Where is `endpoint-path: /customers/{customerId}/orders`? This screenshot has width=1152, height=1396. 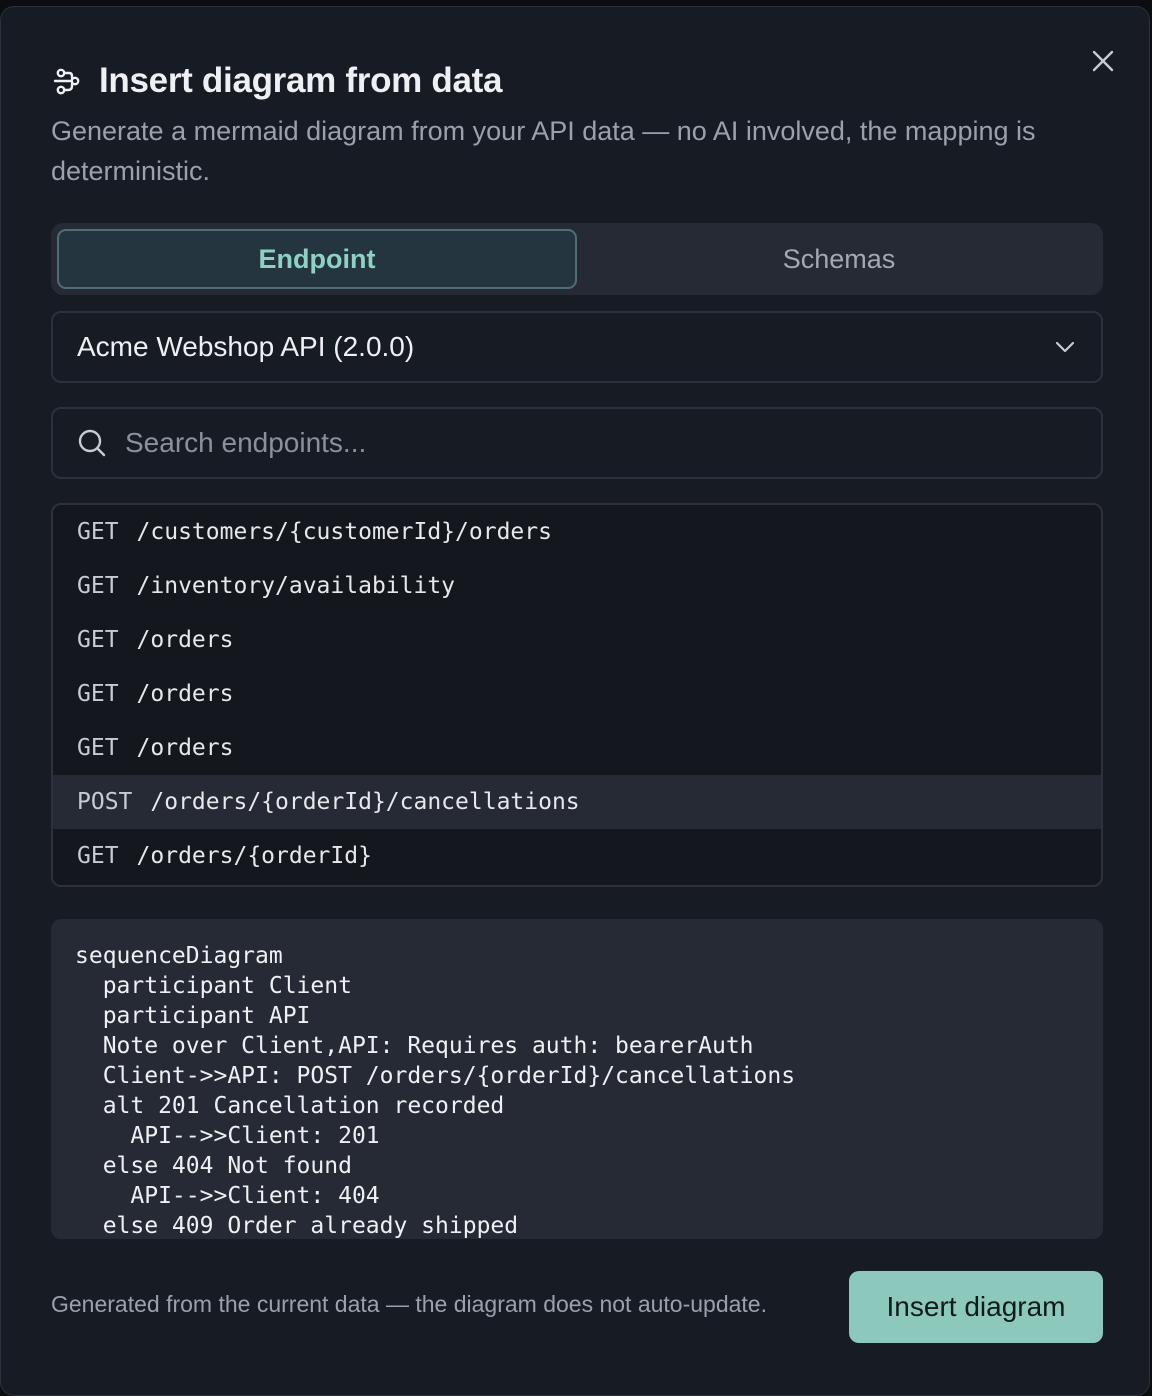
endpoint-path: /customers/{customerId}/orders is located at coordinates (344, 532).